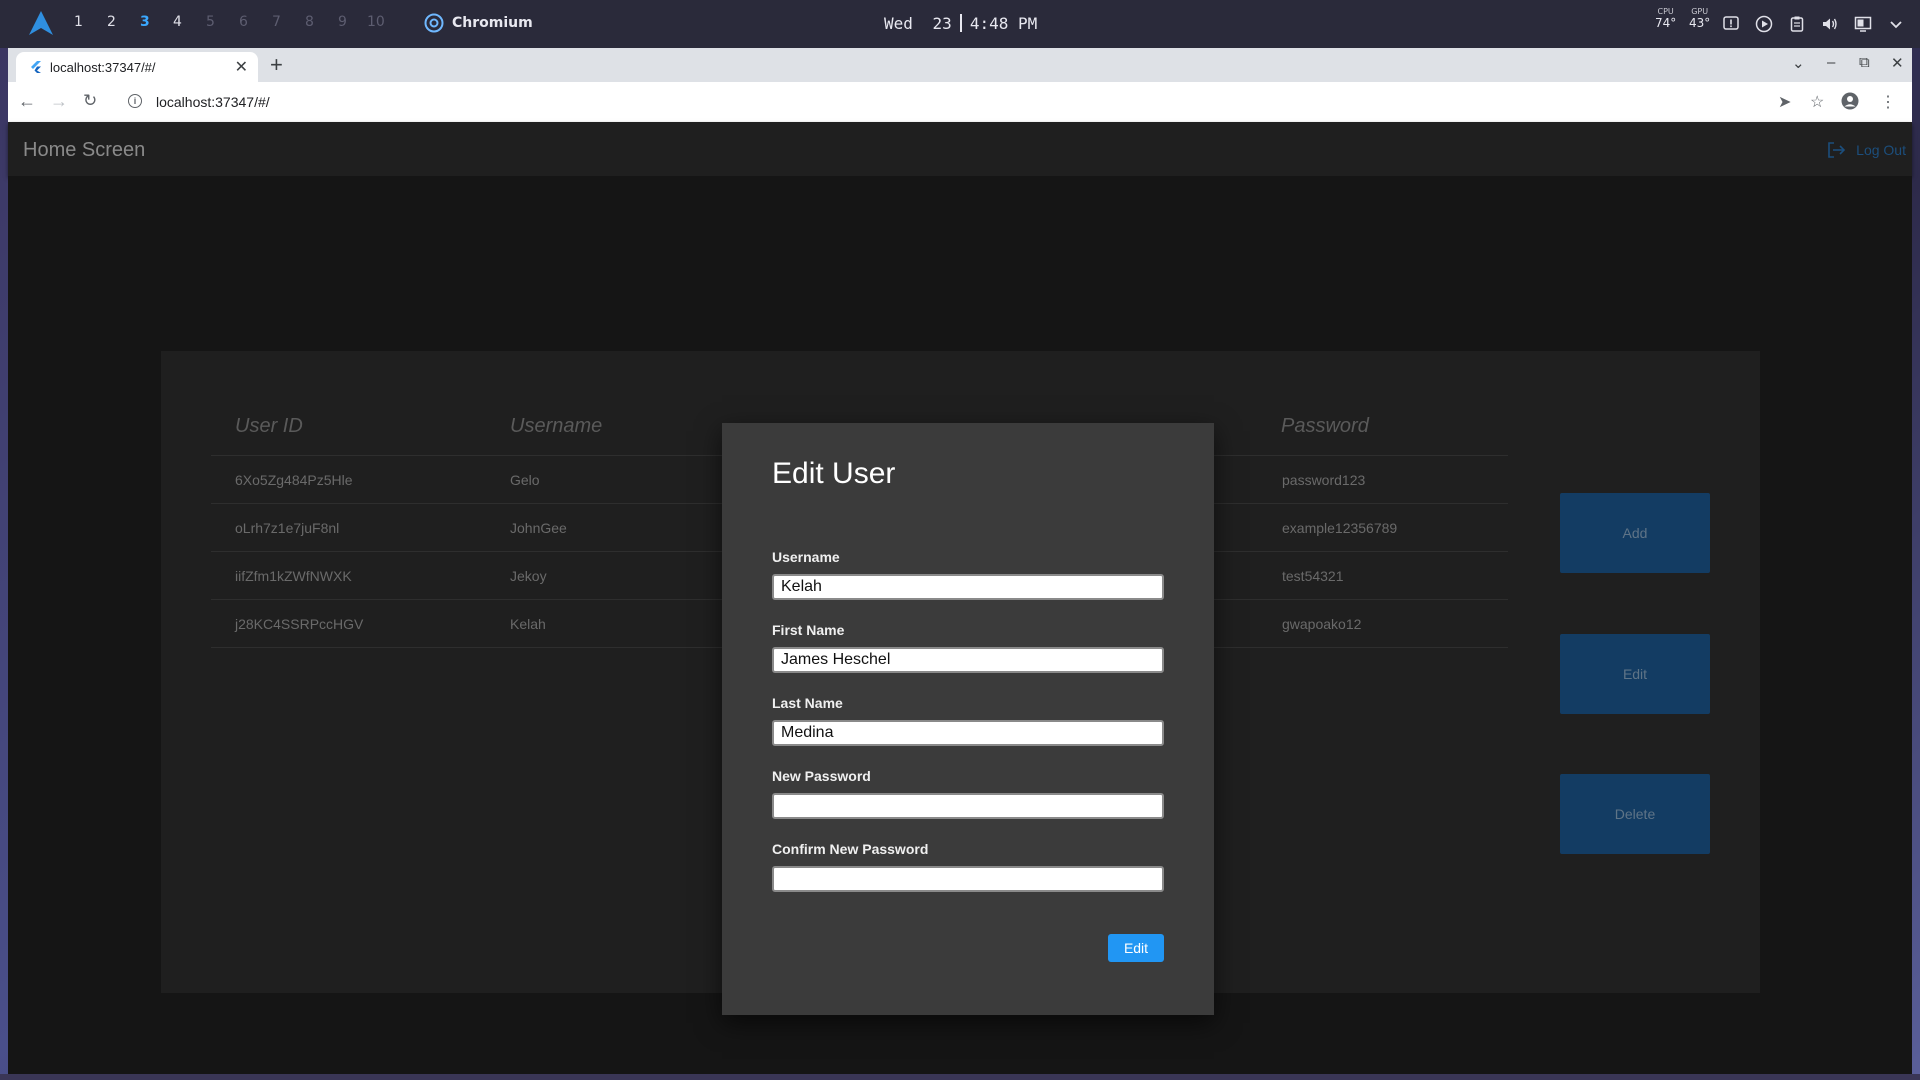  I want to click on system-tray, so click(1813, 24).